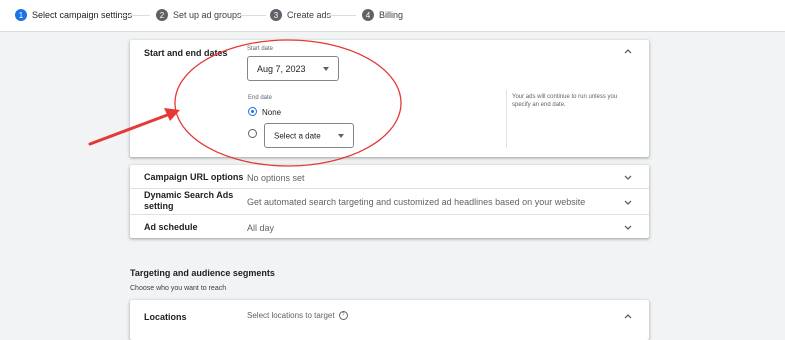  What do you see at coordinates (343, 316) in the screenshot?
I see `help-icon: ?` at bounding box center [343, 316].